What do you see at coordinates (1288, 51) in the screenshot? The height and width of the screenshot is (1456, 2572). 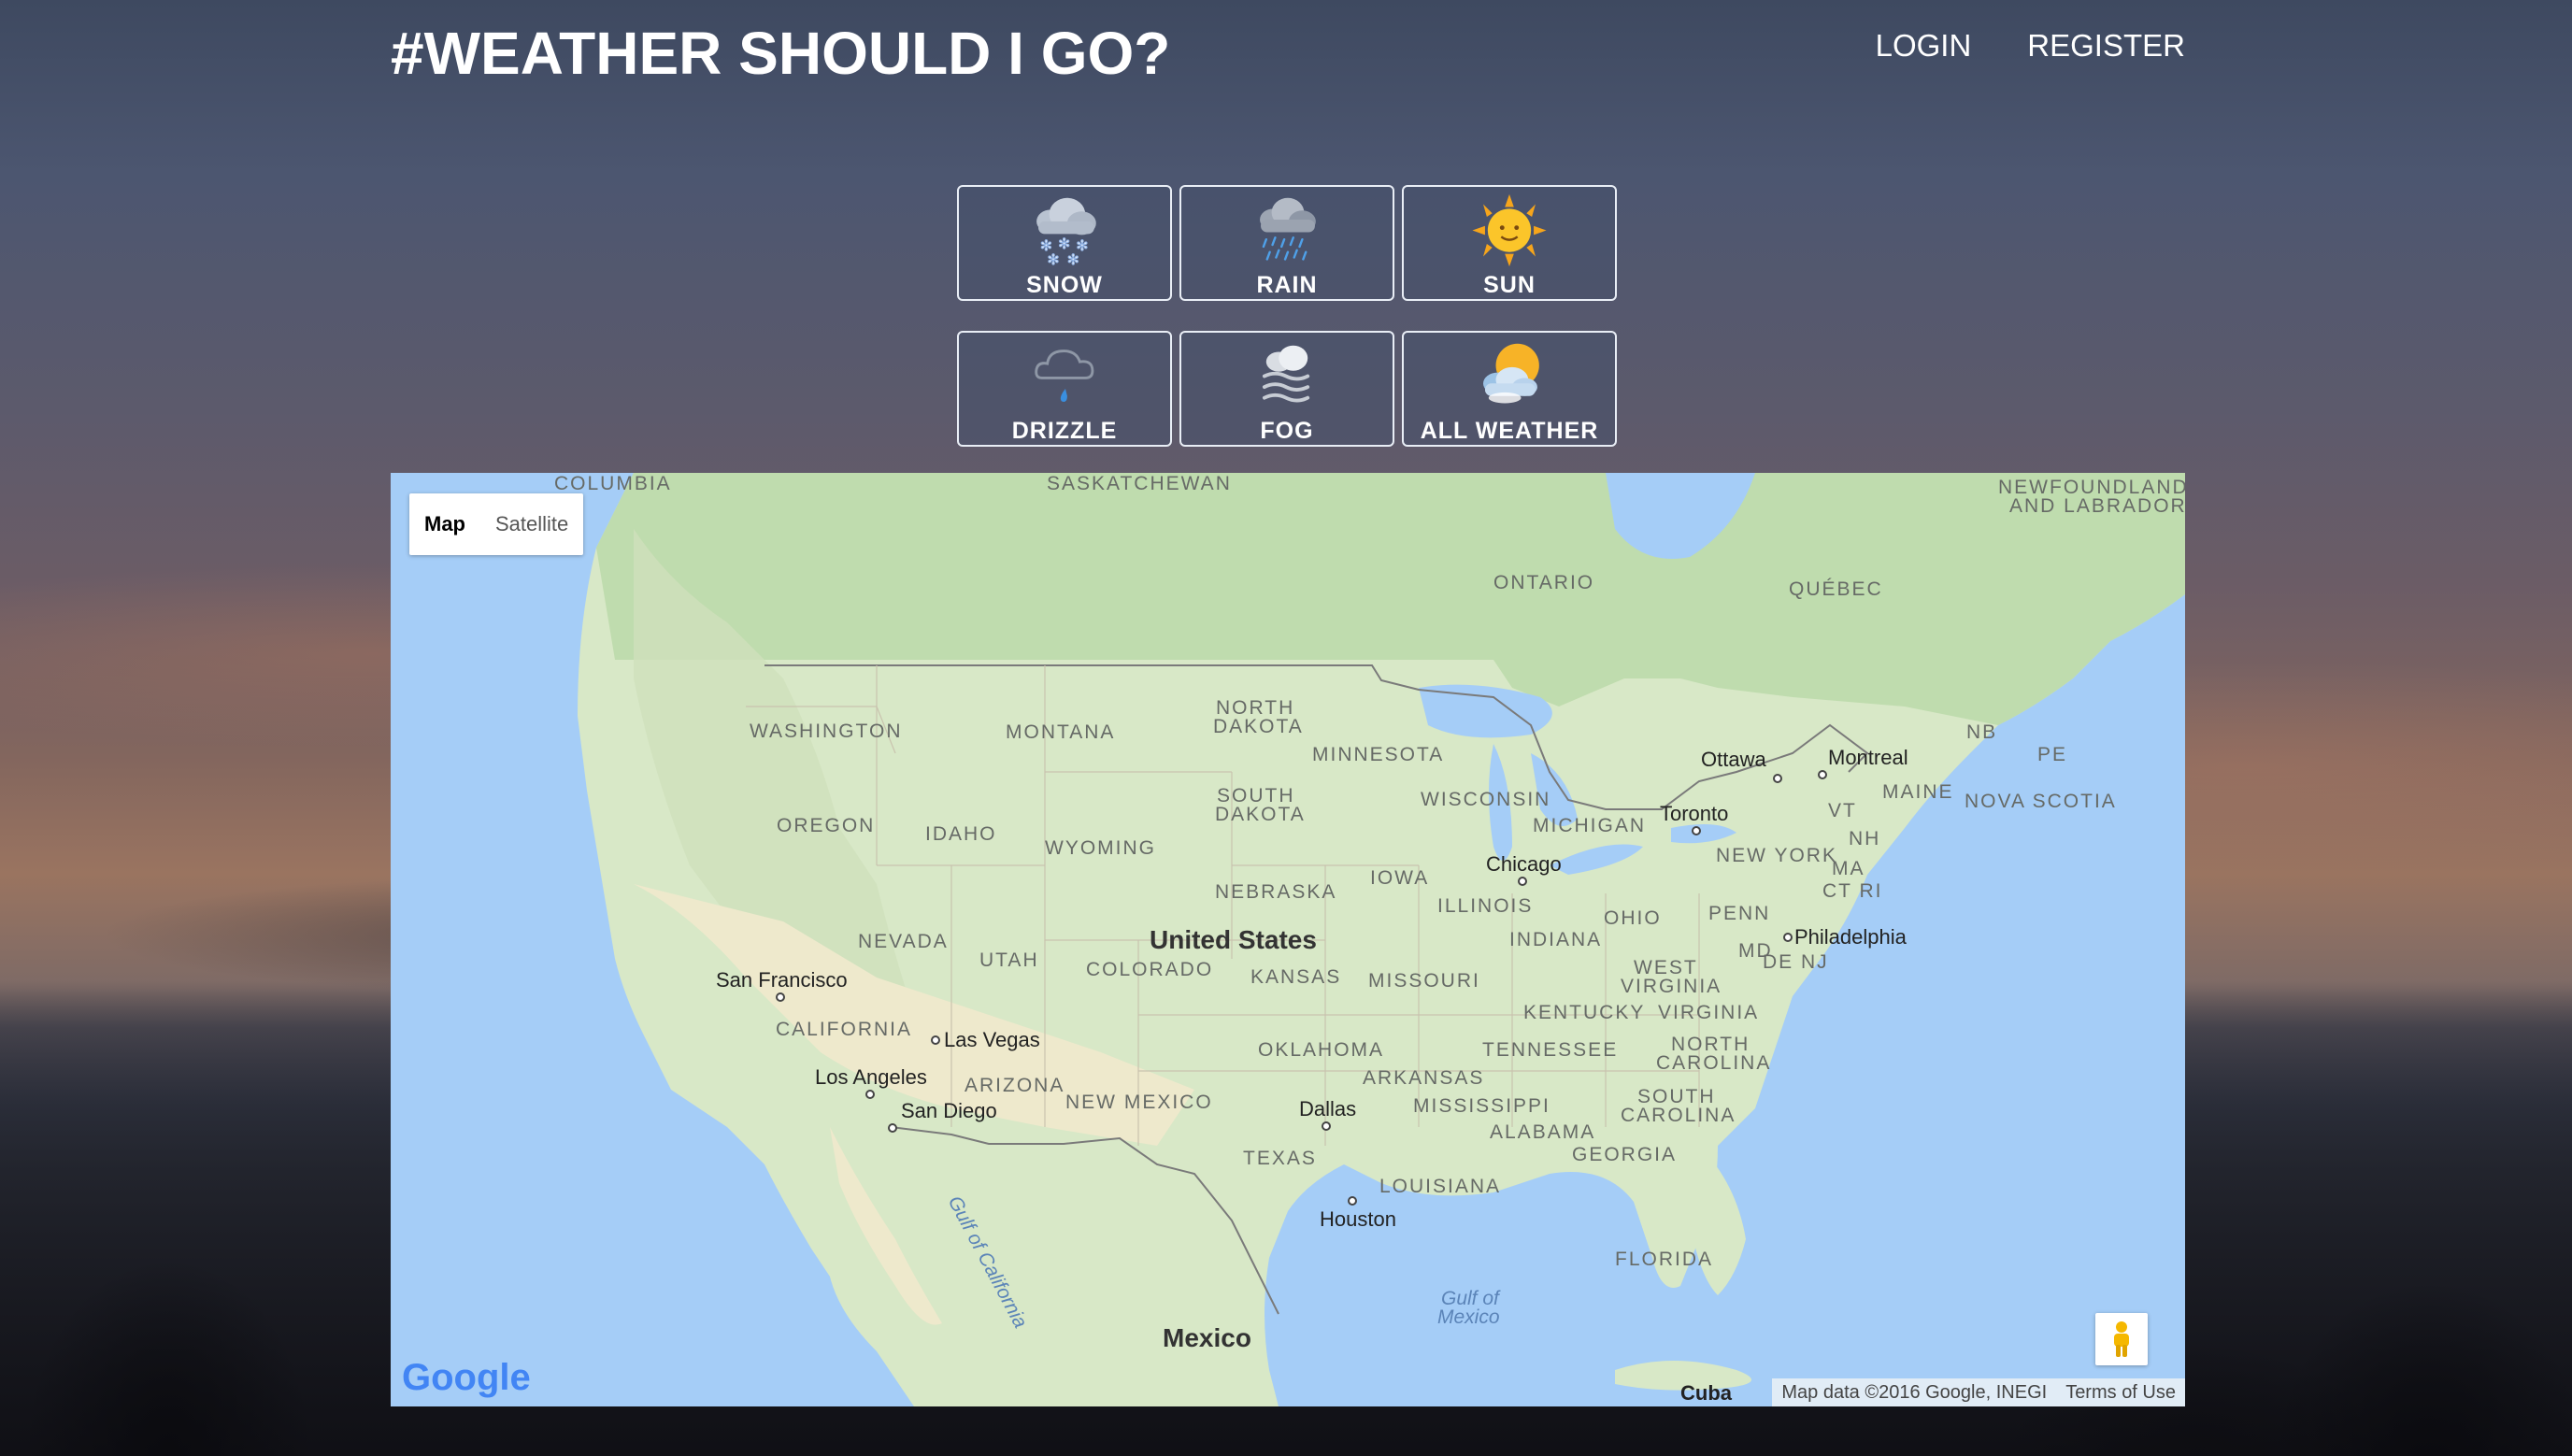 I see `site-header: #WEATHER SHOULD I GO? LOGIN REGISTER` at bounding box center [1288, 51].